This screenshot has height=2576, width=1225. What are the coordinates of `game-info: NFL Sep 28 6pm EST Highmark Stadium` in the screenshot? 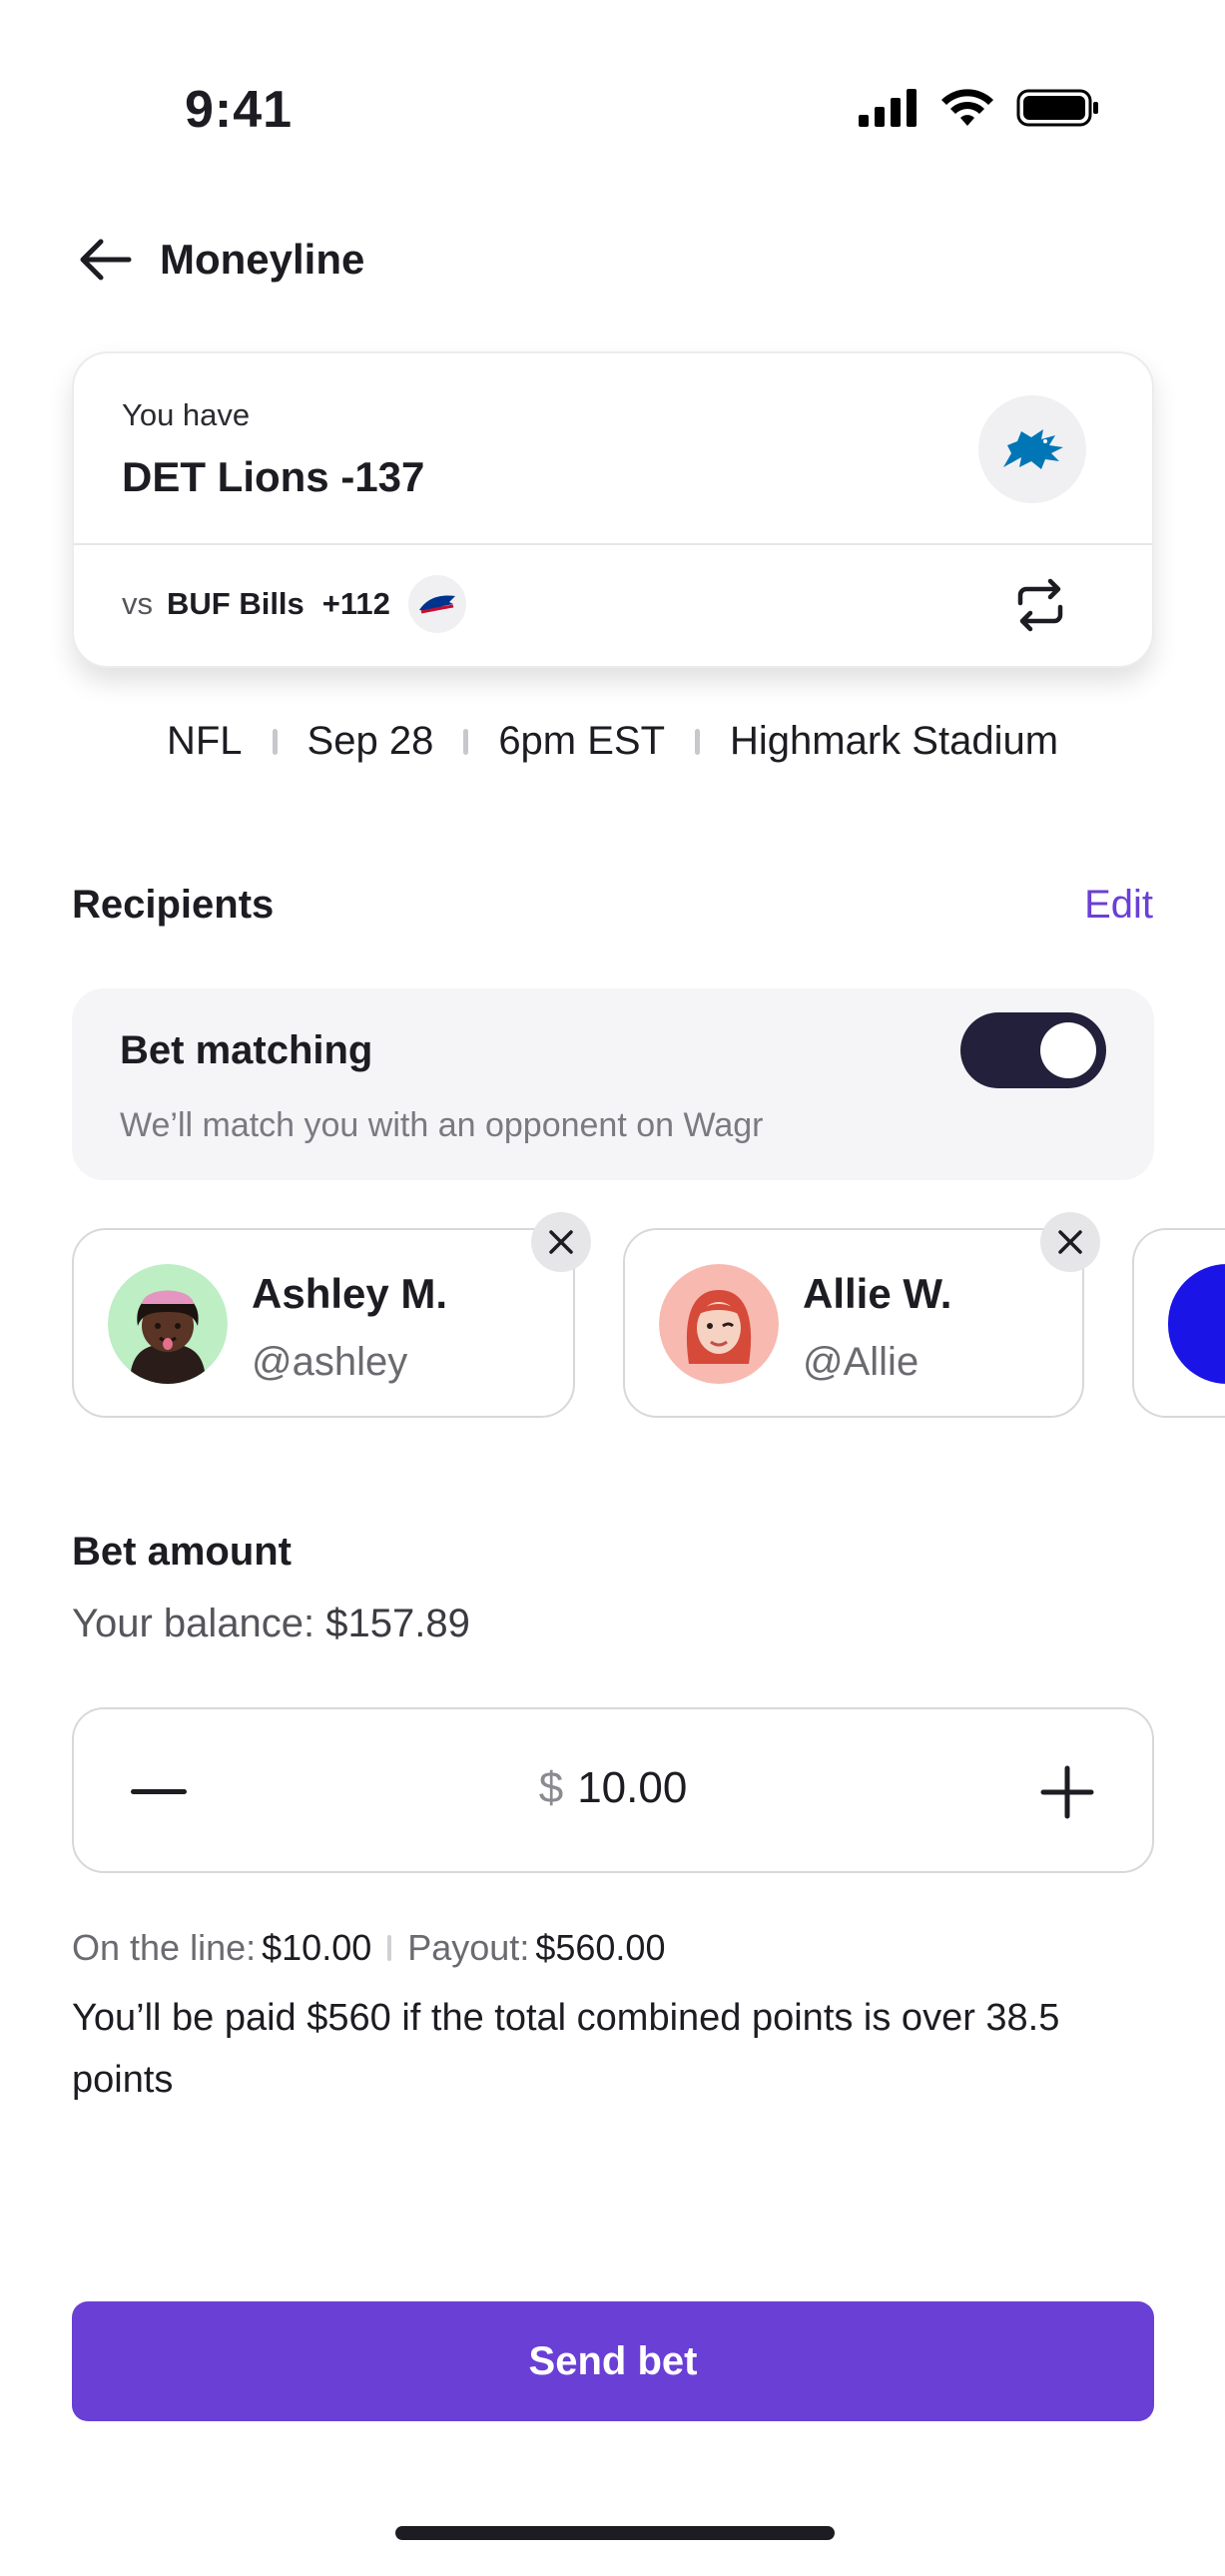 It's located at (612, 741).